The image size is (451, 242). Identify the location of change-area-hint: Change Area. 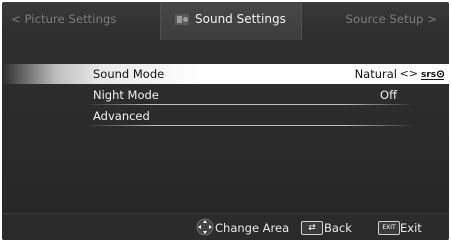
(252, 228).